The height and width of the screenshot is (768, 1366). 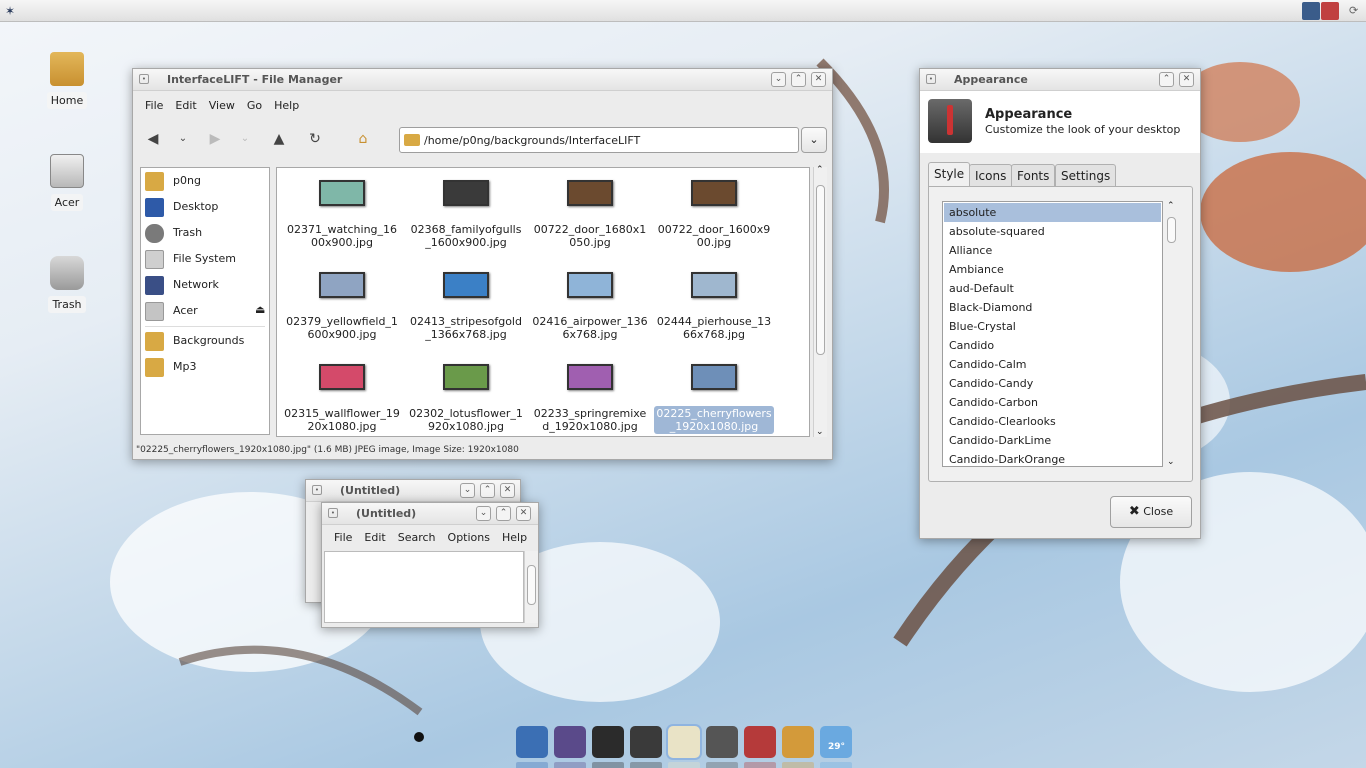 I want to click on title-bar: • Appearance ⌃ ✕, so click(x=1060, y=80).